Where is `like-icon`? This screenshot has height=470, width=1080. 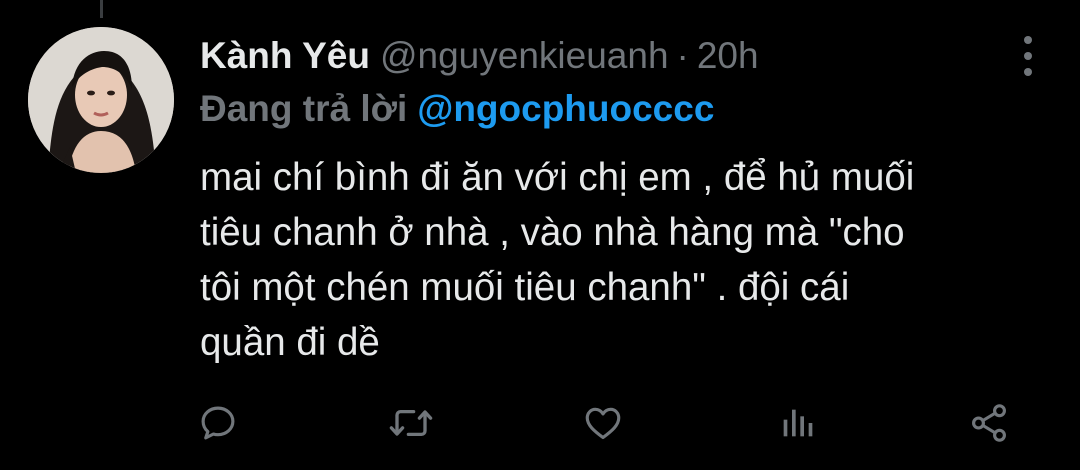 like-icon is located at coordinates (603, 423).